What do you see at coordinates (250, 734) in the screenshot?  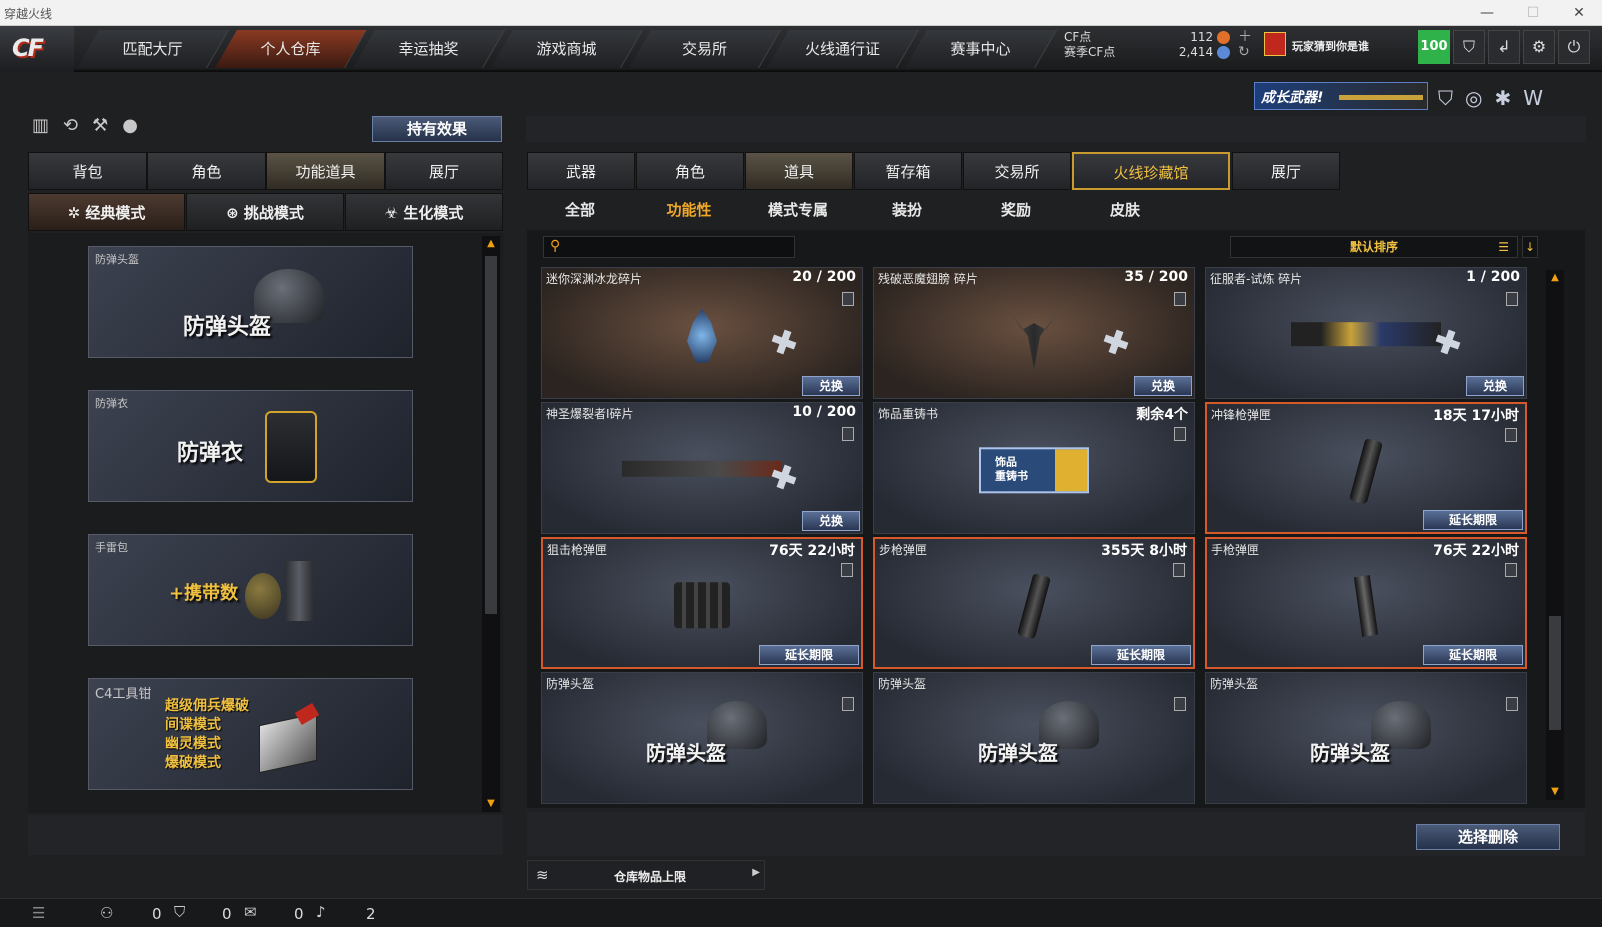 I see `left-card-c4-pliers: C4工具钳 超级佣兵爆破 间谍模式 幽灵模式 爆破模式` at bounding box center [250, 734].